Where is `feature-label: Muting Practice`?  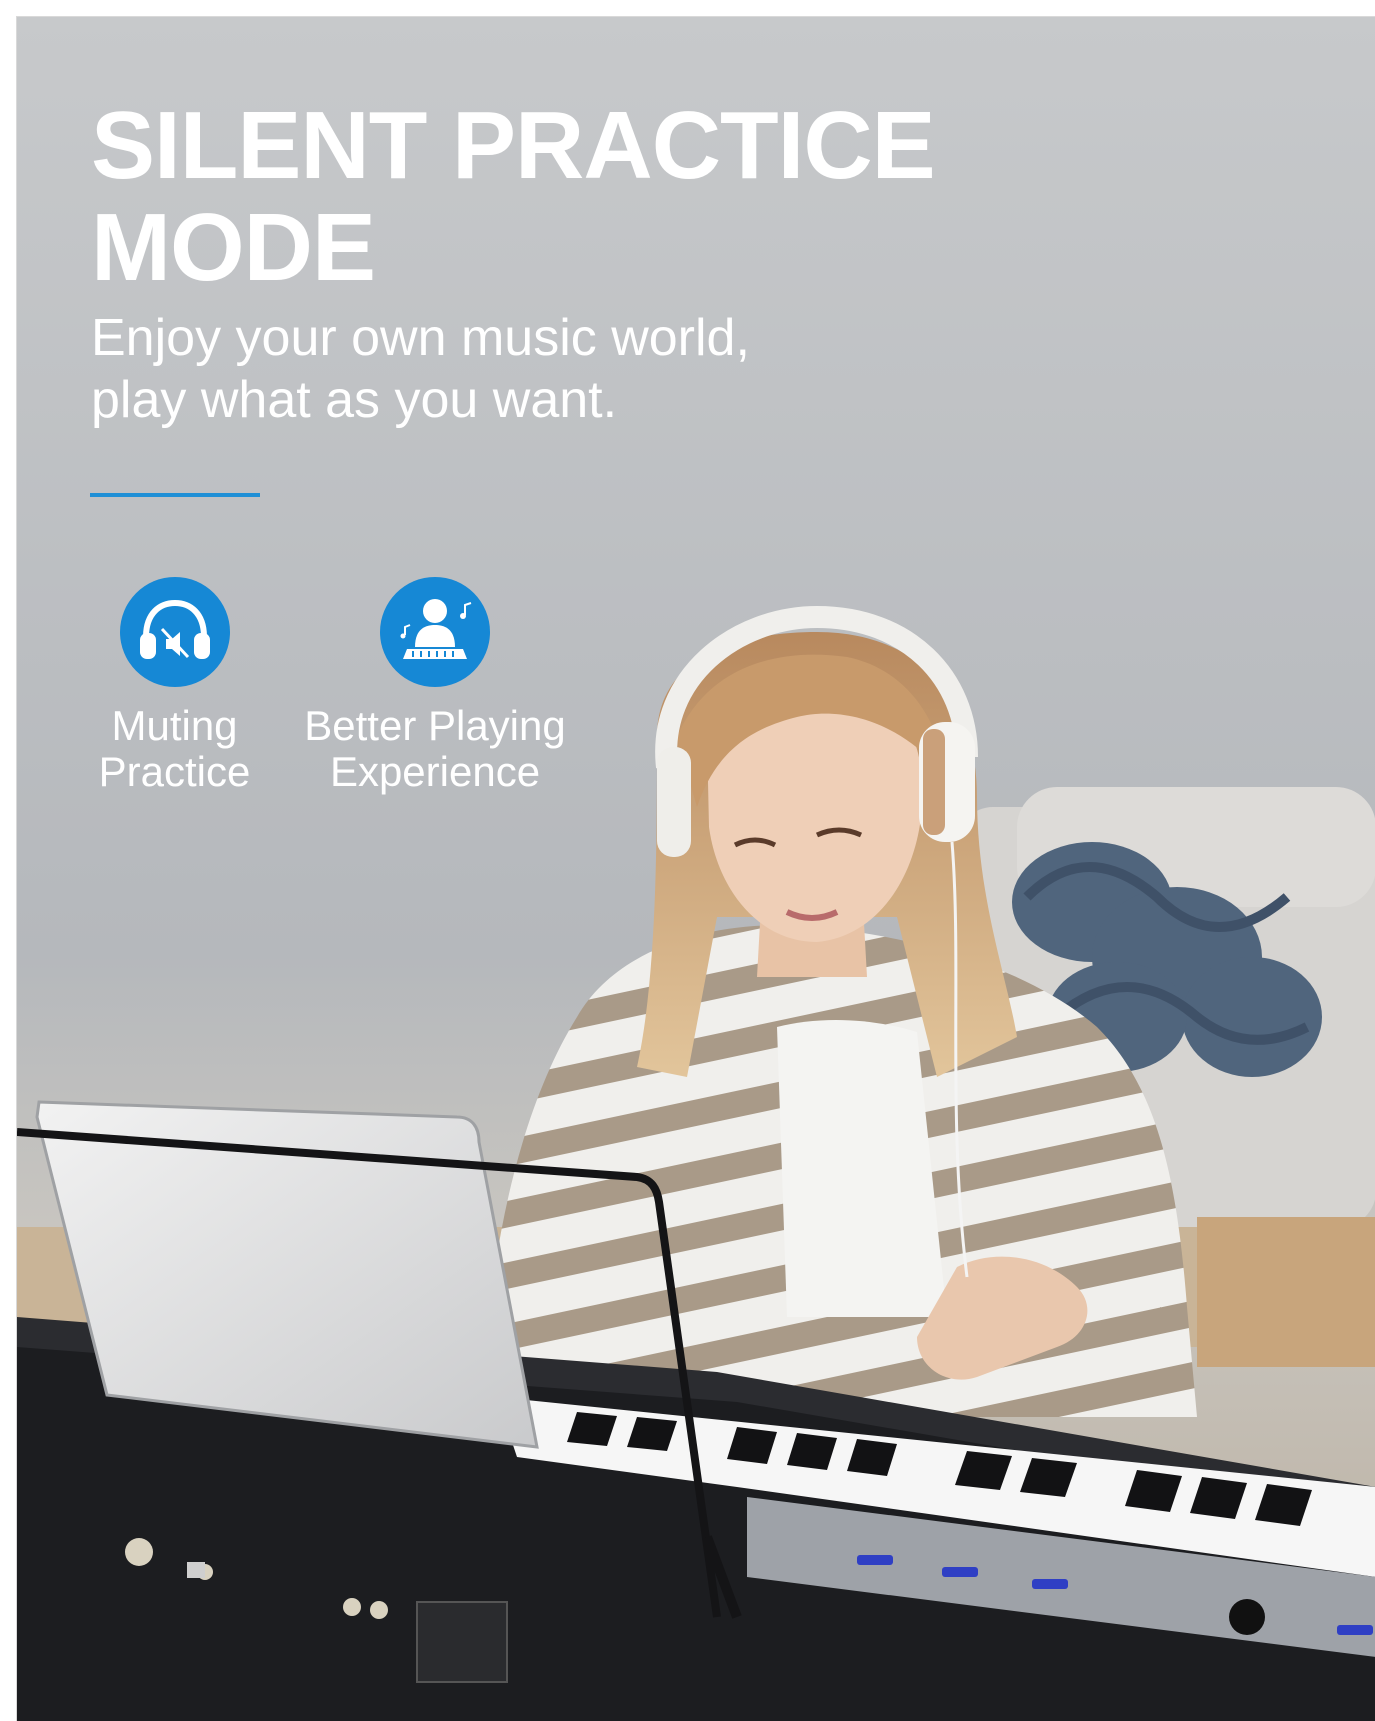 feature-label: Muting Practice is located at coordinates (174, 749).